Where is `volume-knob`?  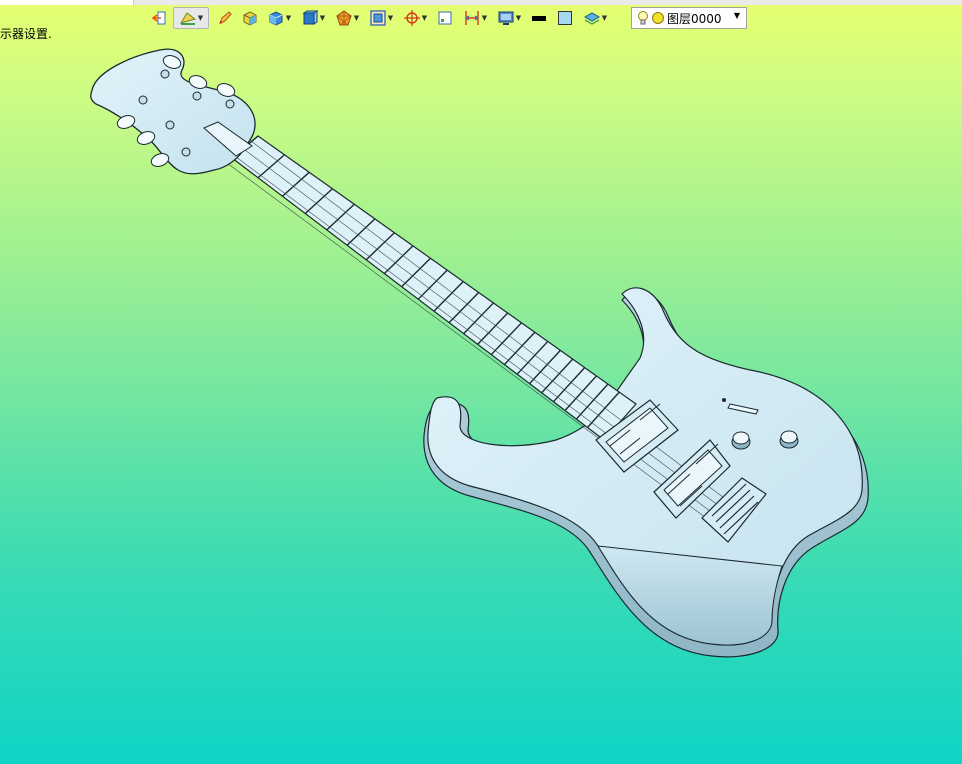
volume-knob is located at coordinates (741, 440).